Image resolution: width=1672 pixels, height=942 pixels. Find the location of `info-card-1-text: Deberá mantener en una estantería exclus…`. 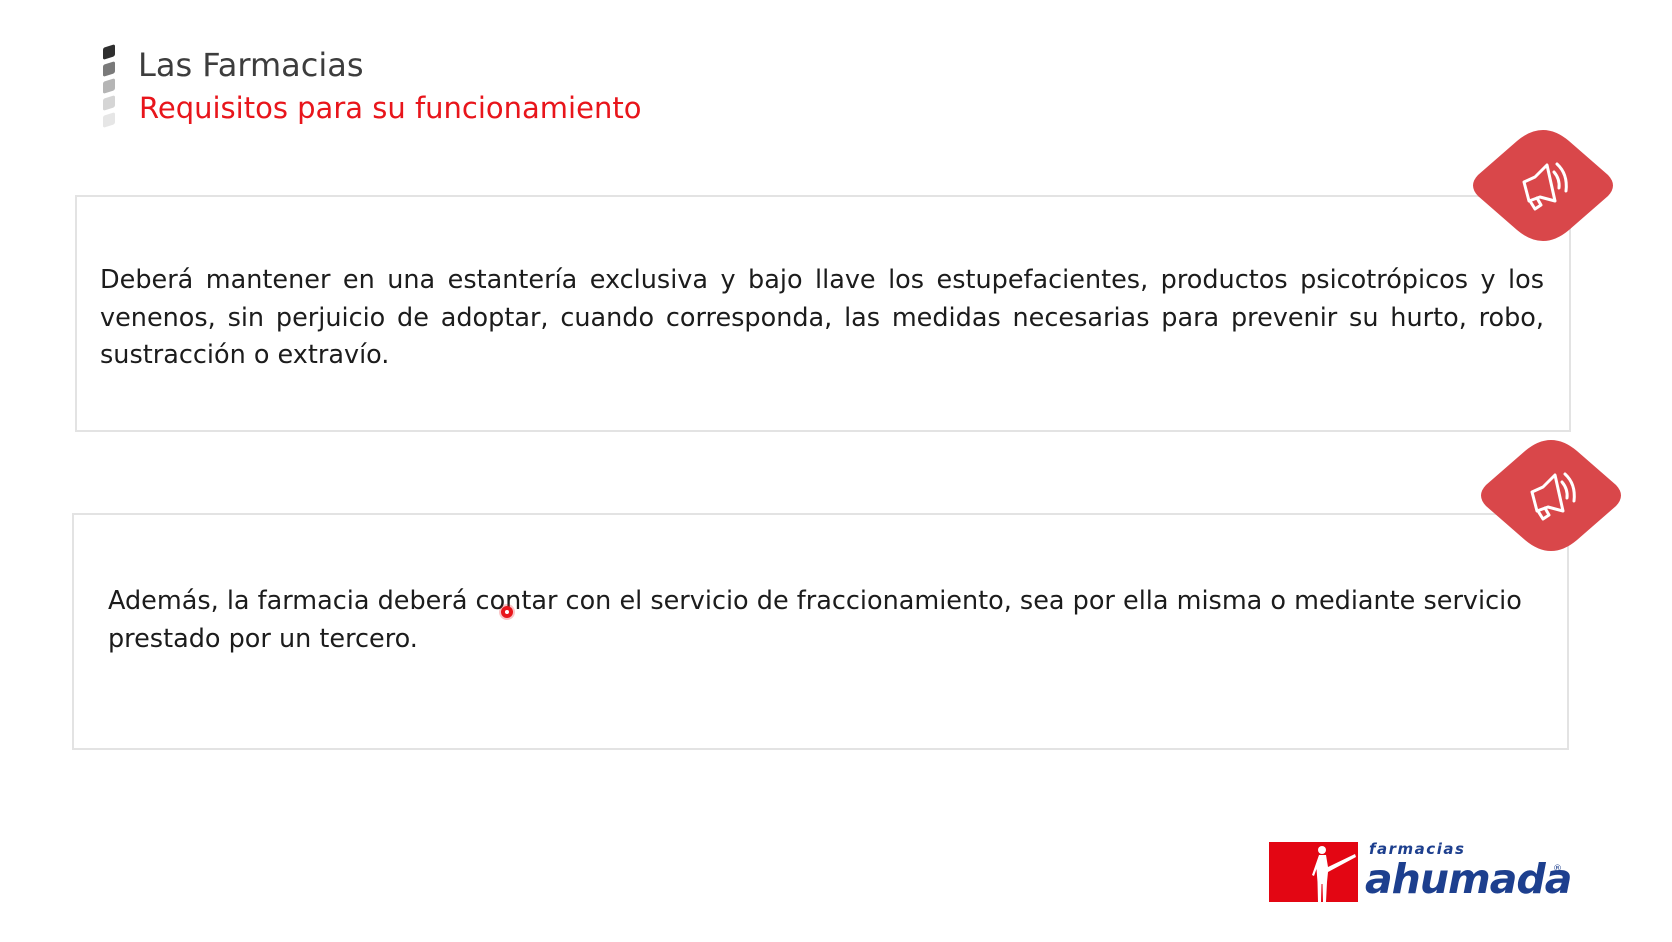

info-card-1-text: Deberá mantener en una estantería exclus… is located at coordinates (822, 317).